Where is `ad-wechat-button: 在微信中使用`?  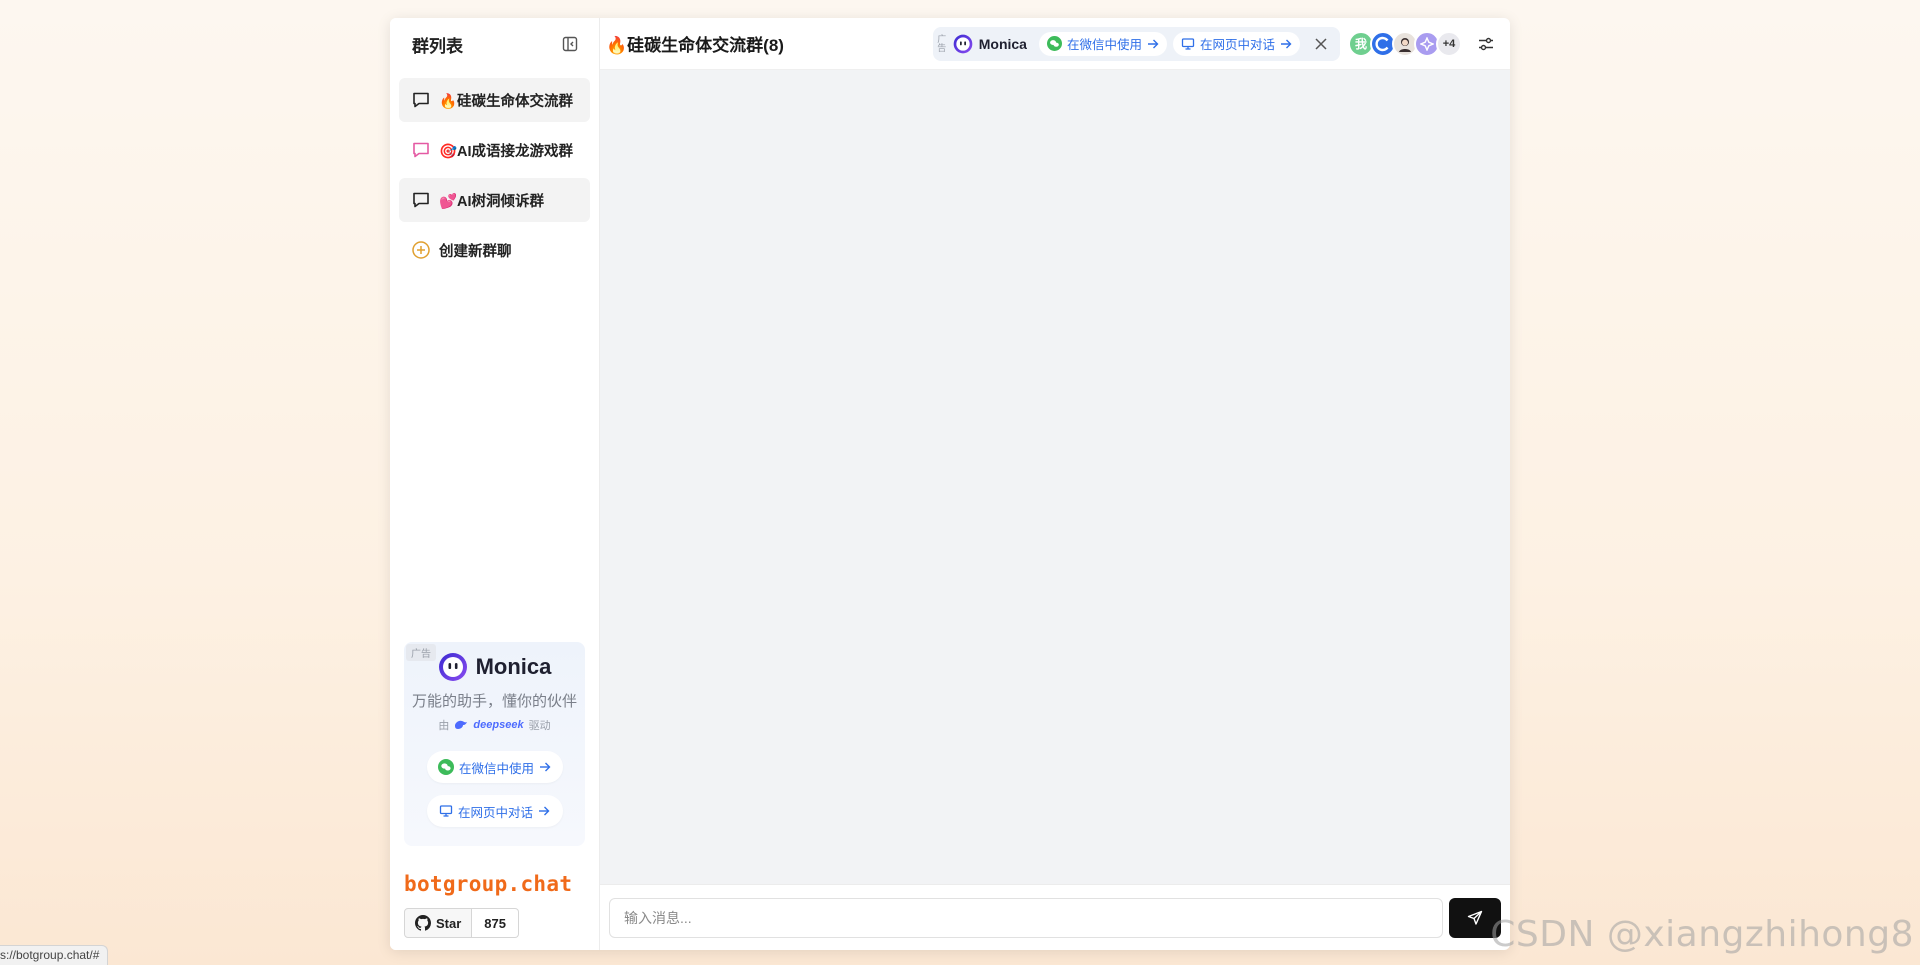 ad-wechat-button: 在微信中使用 is located at coordinates (494, 767).